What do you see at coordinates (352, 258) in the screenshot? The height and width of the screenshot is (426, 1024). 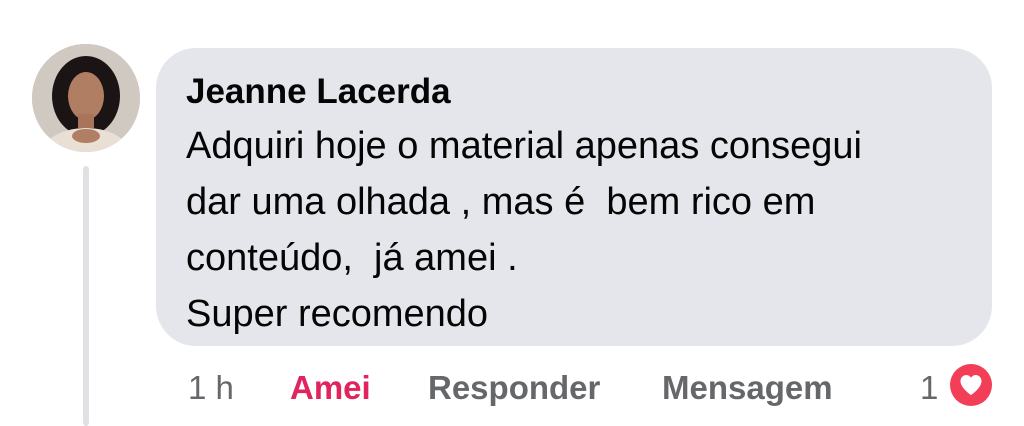 I see `comment-text-line: conteúdo, já amei .` at bounding box center [352, 258].